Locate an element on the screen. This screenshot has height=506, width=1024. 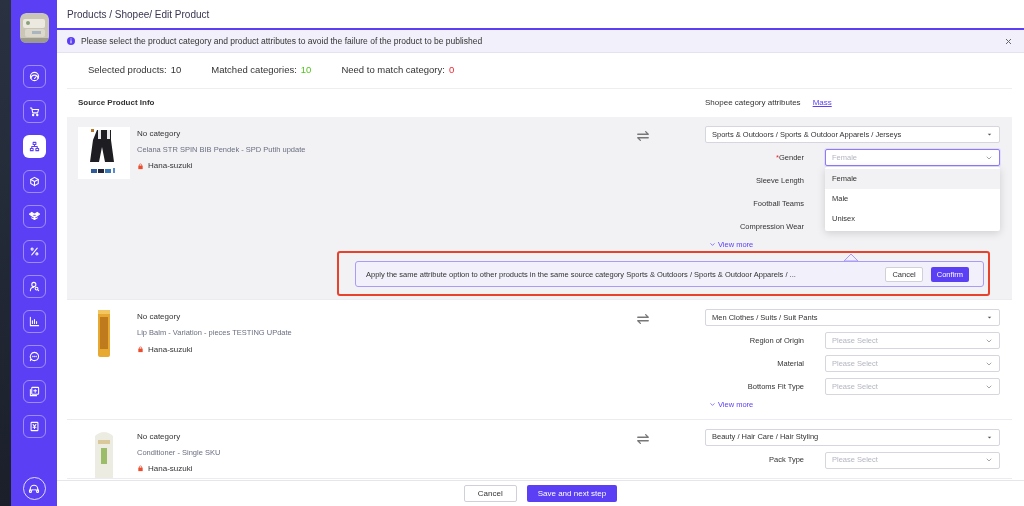
cart-icon is located at coordinates (34, 111).